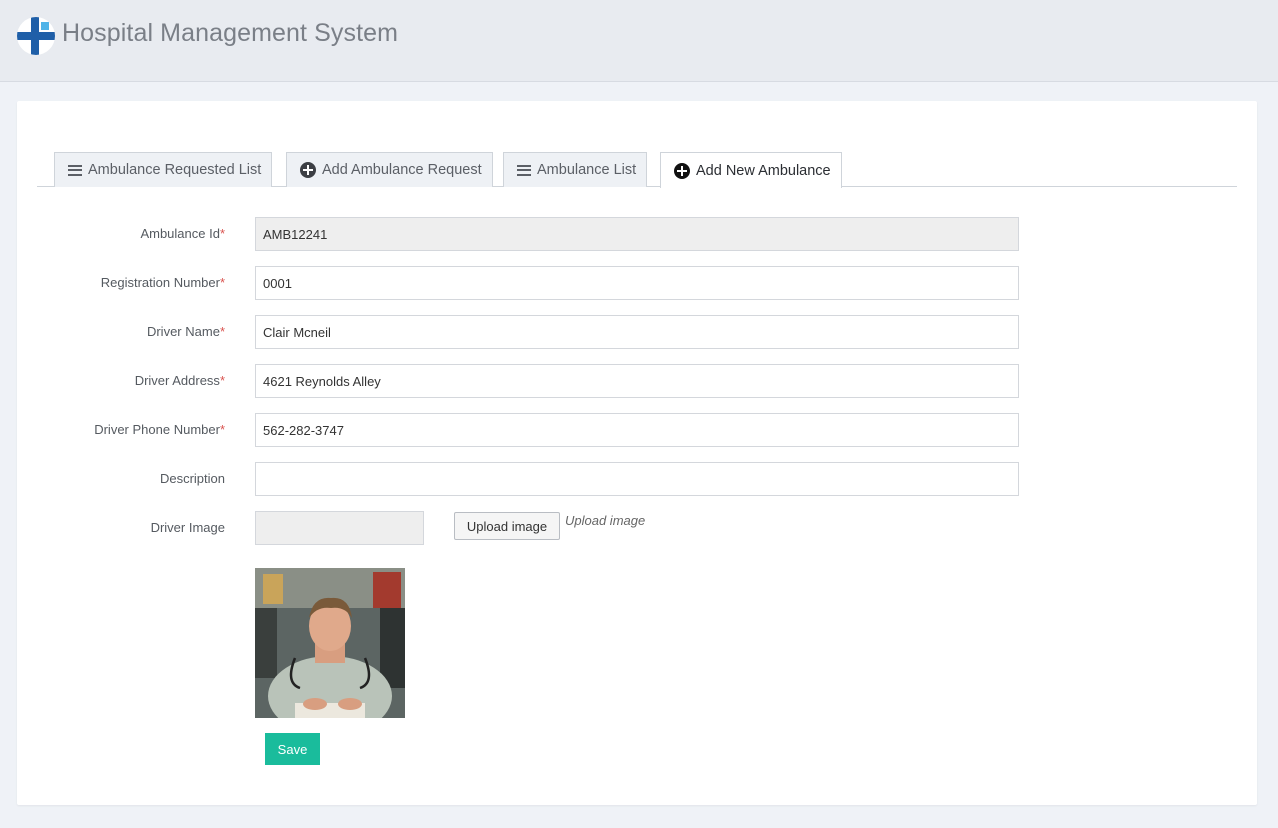  I want to click on description-label: Description, so click(192, 478).